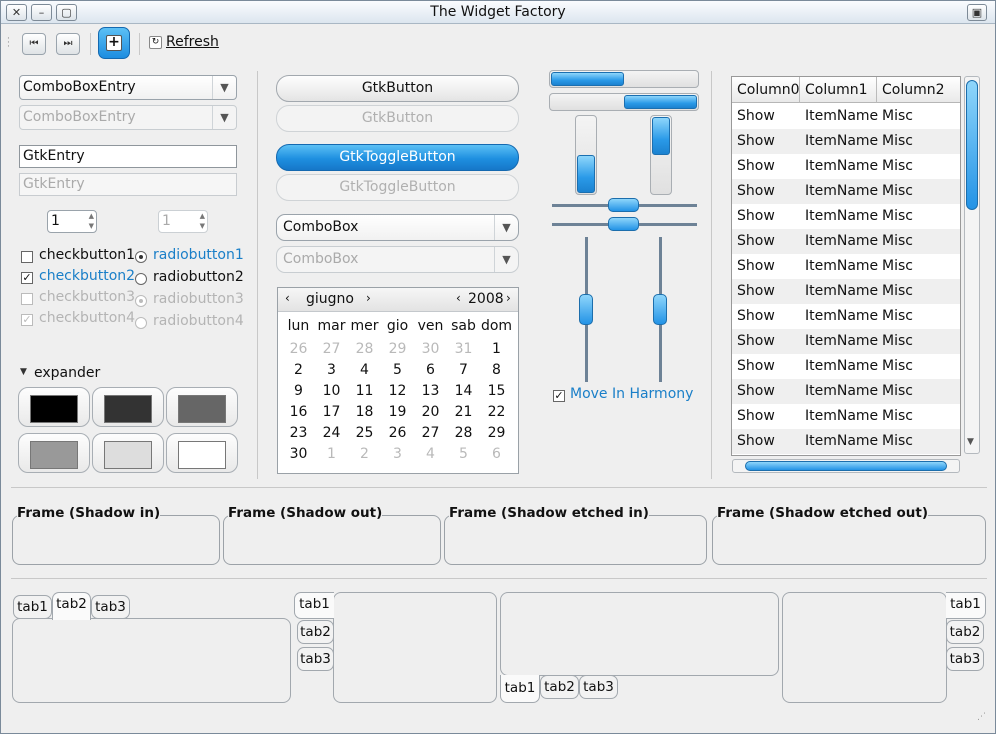 This screenshot has width=996, height=734. I want to click on calendar-day: 25, so click(364, 433).